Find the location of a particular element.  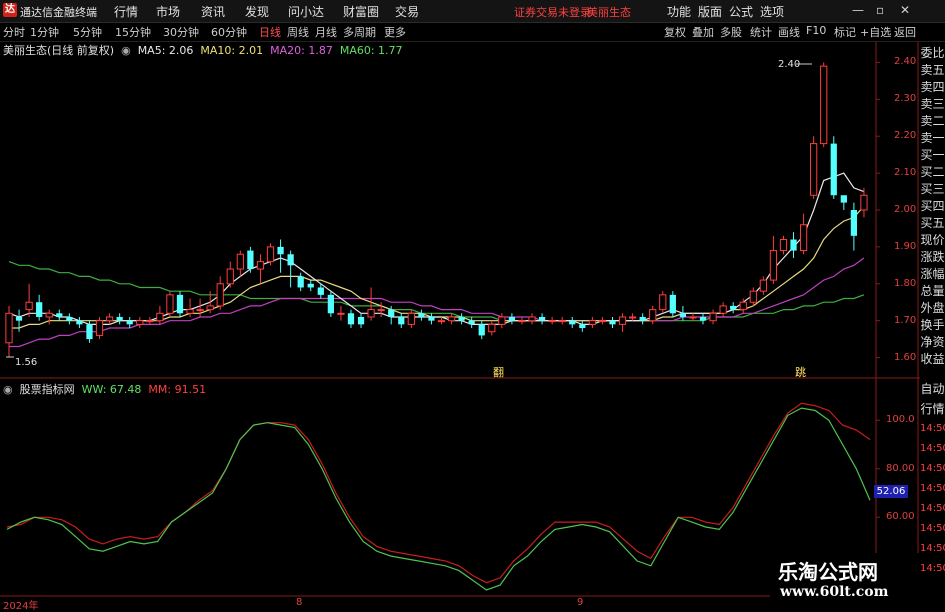

quote-field-label: 卖五 is located at coordinates (932, 70).